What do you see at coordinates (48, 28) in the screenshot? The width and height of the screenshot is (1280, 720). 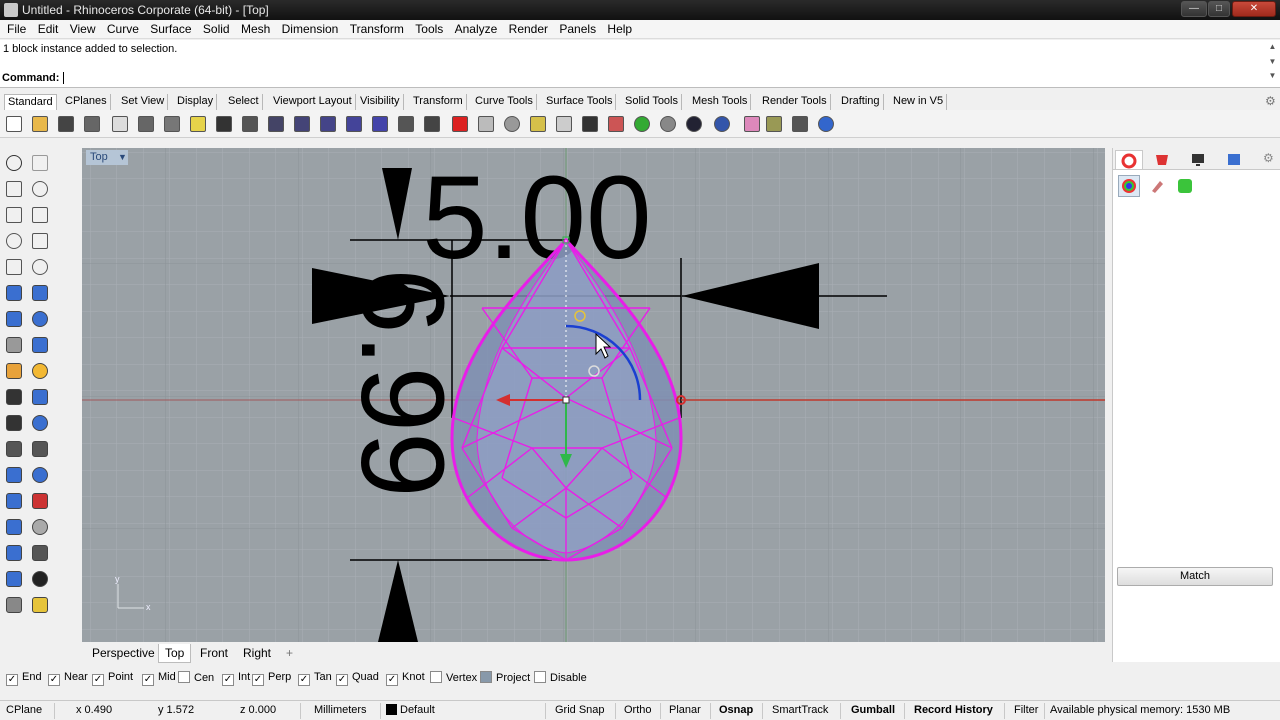 I see `menu-edit: Edit` at bounding box center [48, 28].